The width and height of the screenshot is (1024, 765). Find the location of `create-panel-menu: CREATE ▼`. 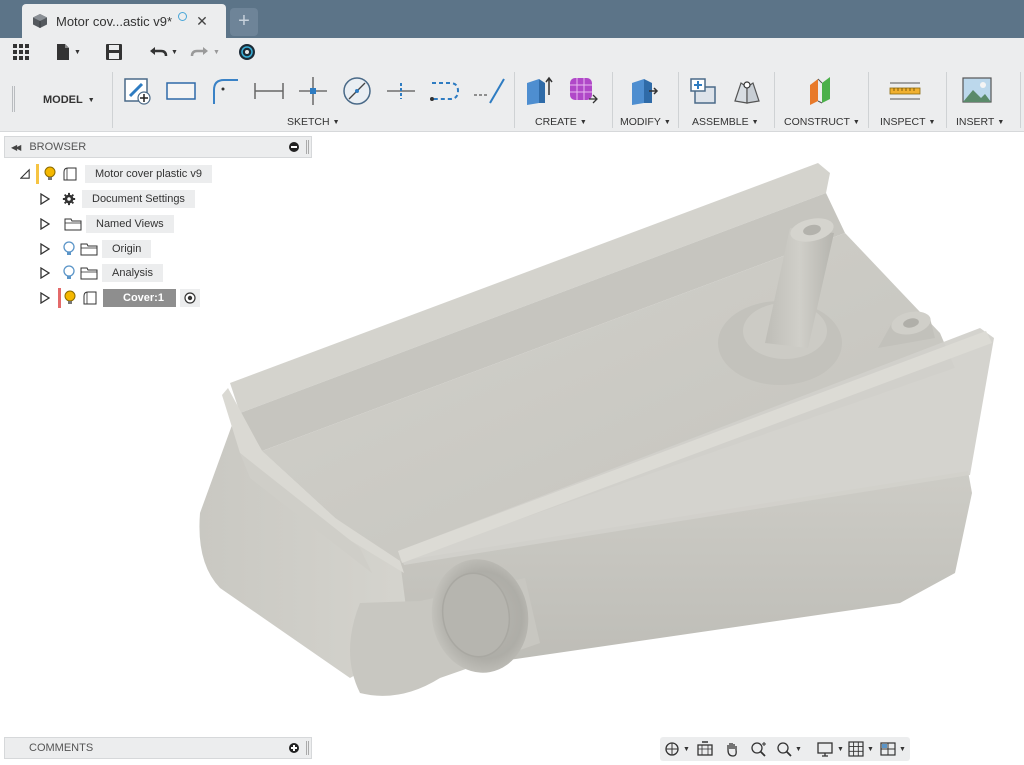

create-panel-menu: CREATE ▼ is located at coordinates (561, 122).